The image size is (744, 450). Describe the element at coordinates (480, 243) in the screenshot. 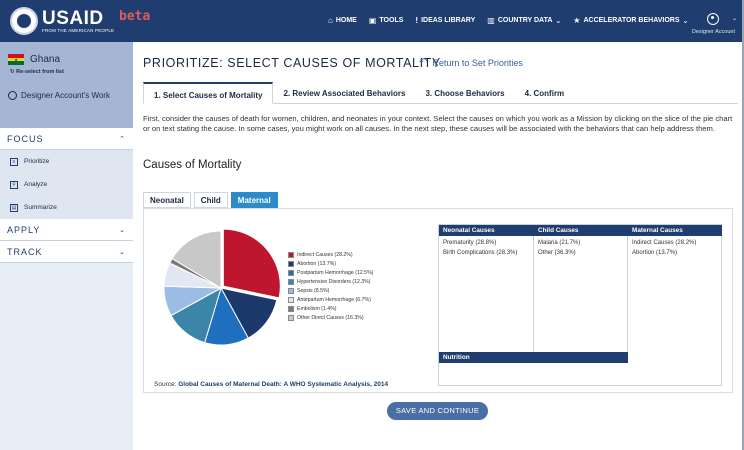

I see `list-item: Prematurity (28.8%)` at that location.